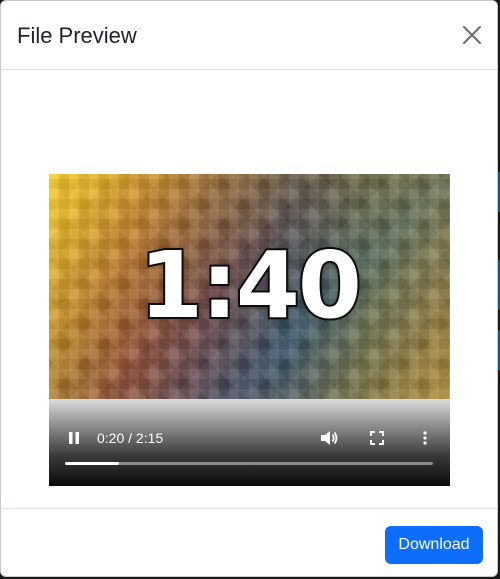  Describe the element at coordinates (77, 35) in the screenshot. I see `modal-title: File Preview` at that location.